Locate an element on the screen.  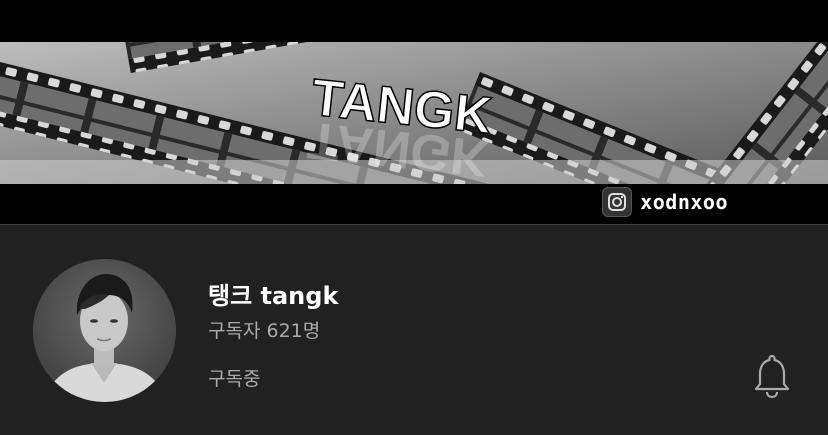
subscribed-button: 구독중 is located at coordinates (234, 377).